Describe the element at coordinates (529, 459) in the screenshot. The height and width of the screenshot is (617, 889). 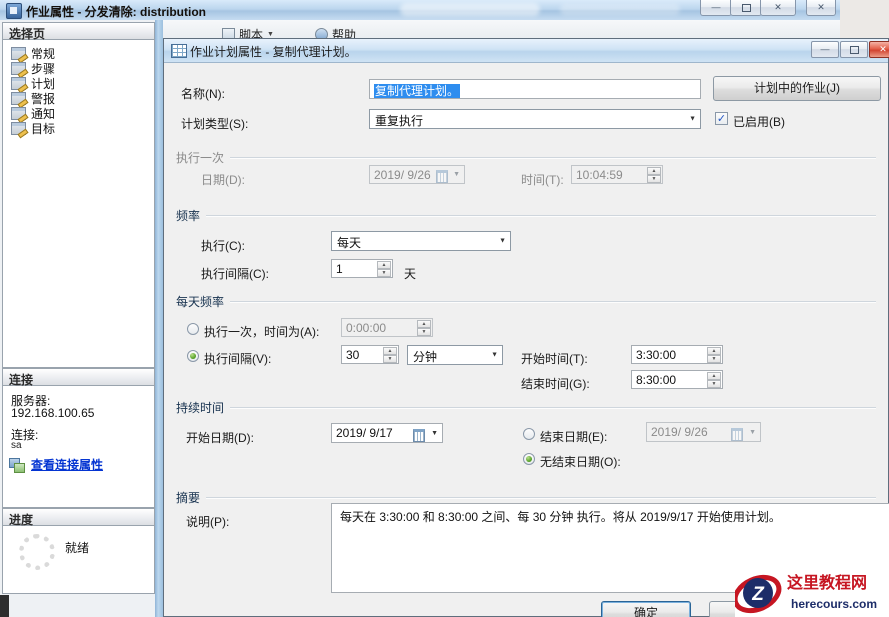
I see `no-end-date-radio` at that location.